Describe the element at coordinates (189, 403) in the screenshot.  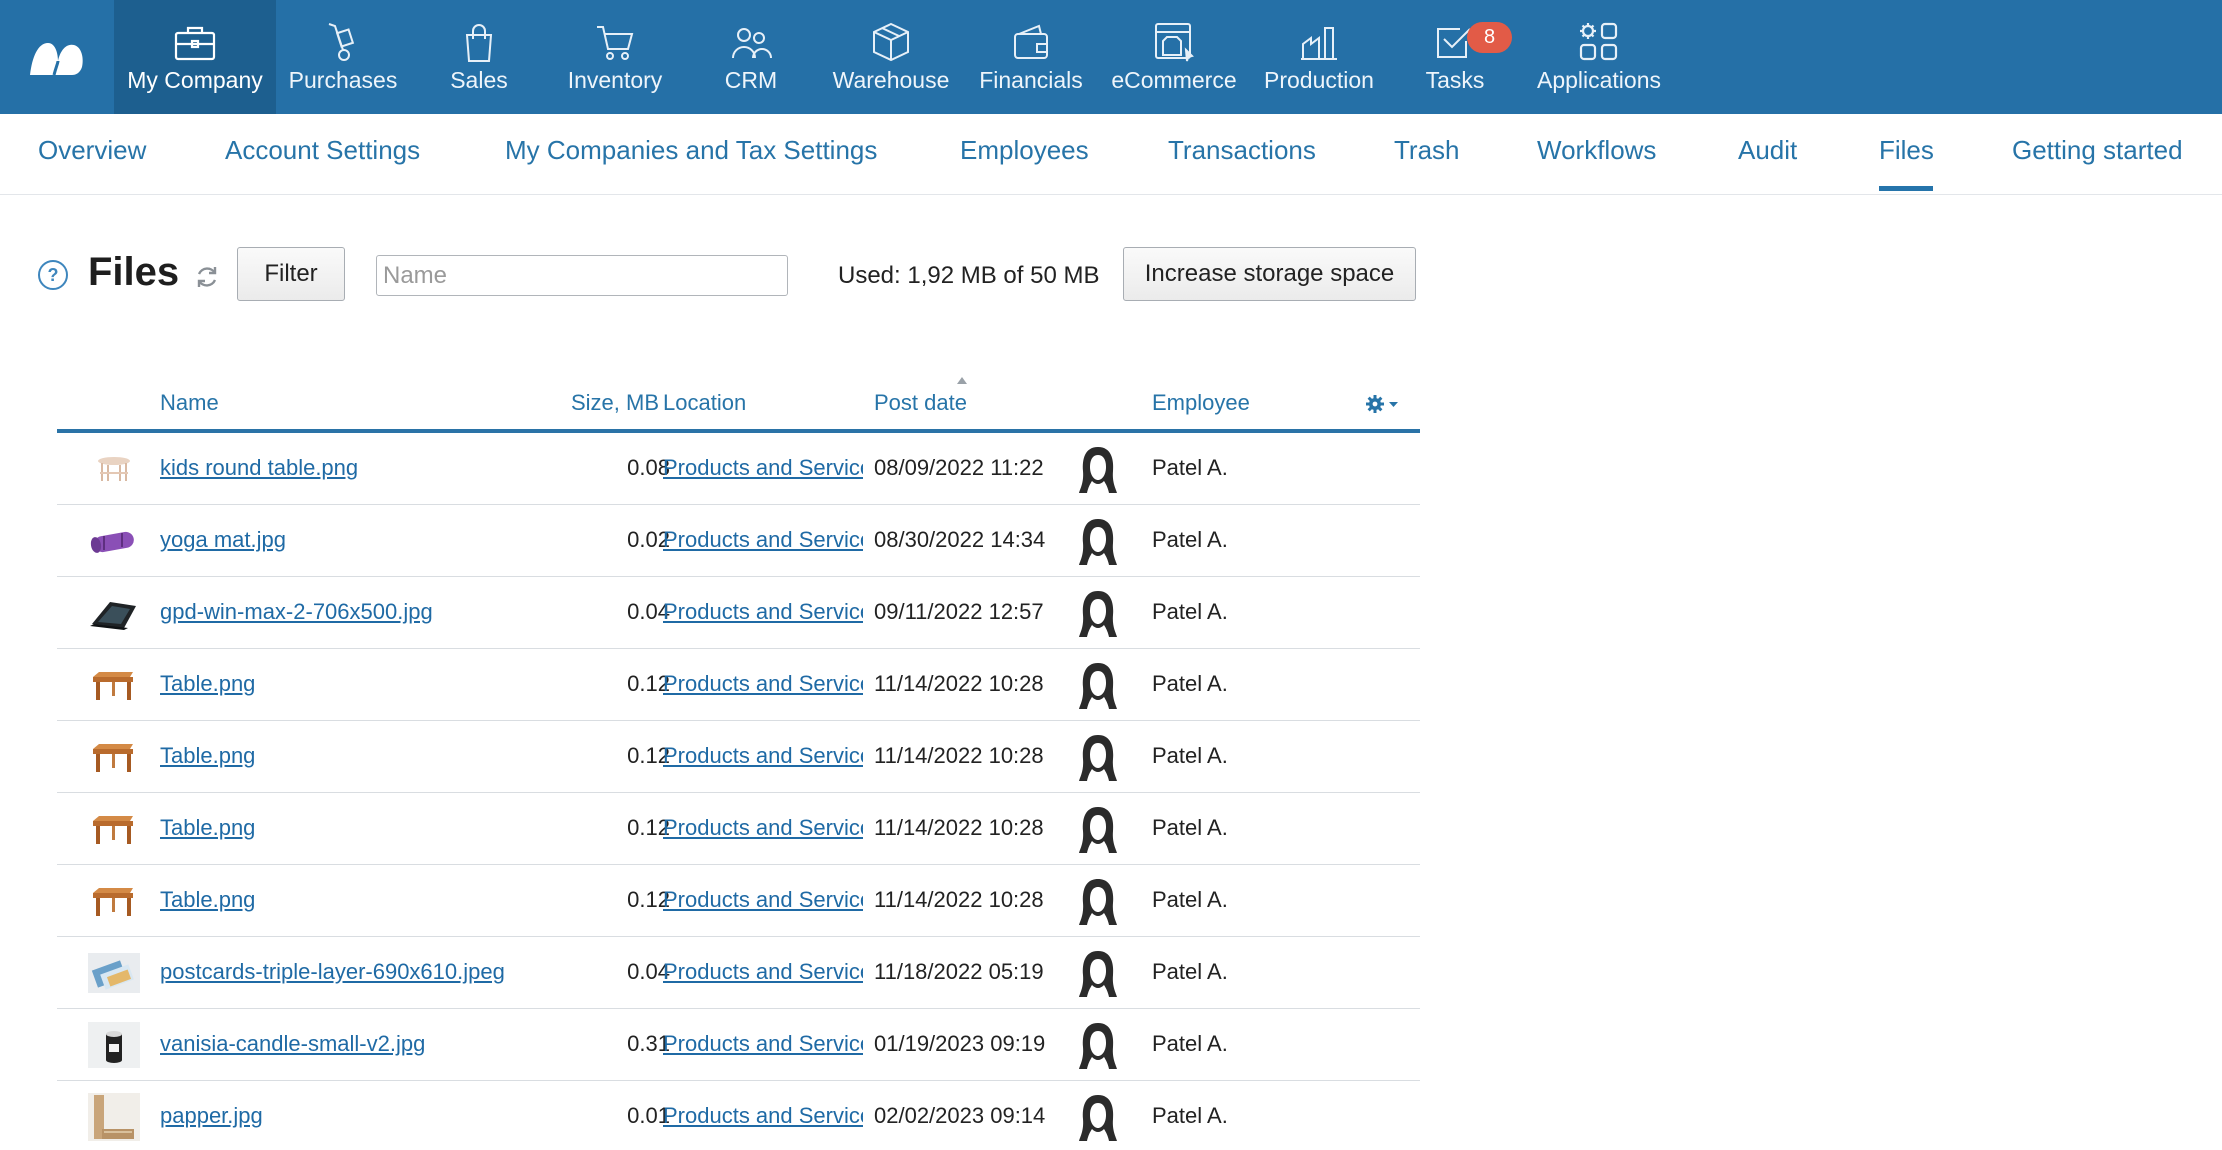
I see `column-header-name: Name` at that location.